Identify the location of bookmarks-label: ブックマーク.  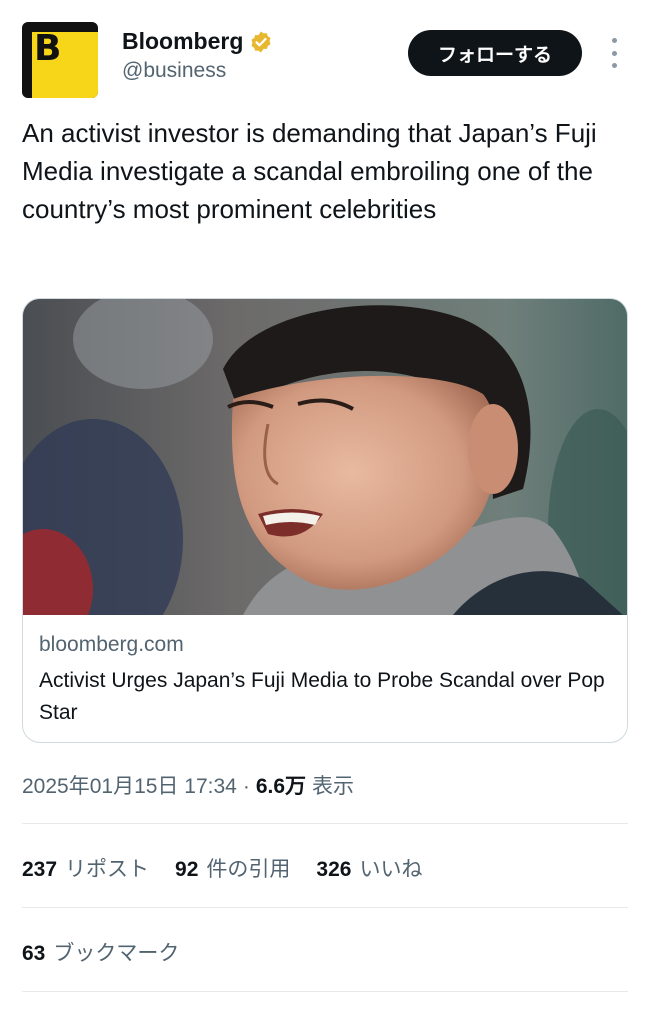
(116, 953).